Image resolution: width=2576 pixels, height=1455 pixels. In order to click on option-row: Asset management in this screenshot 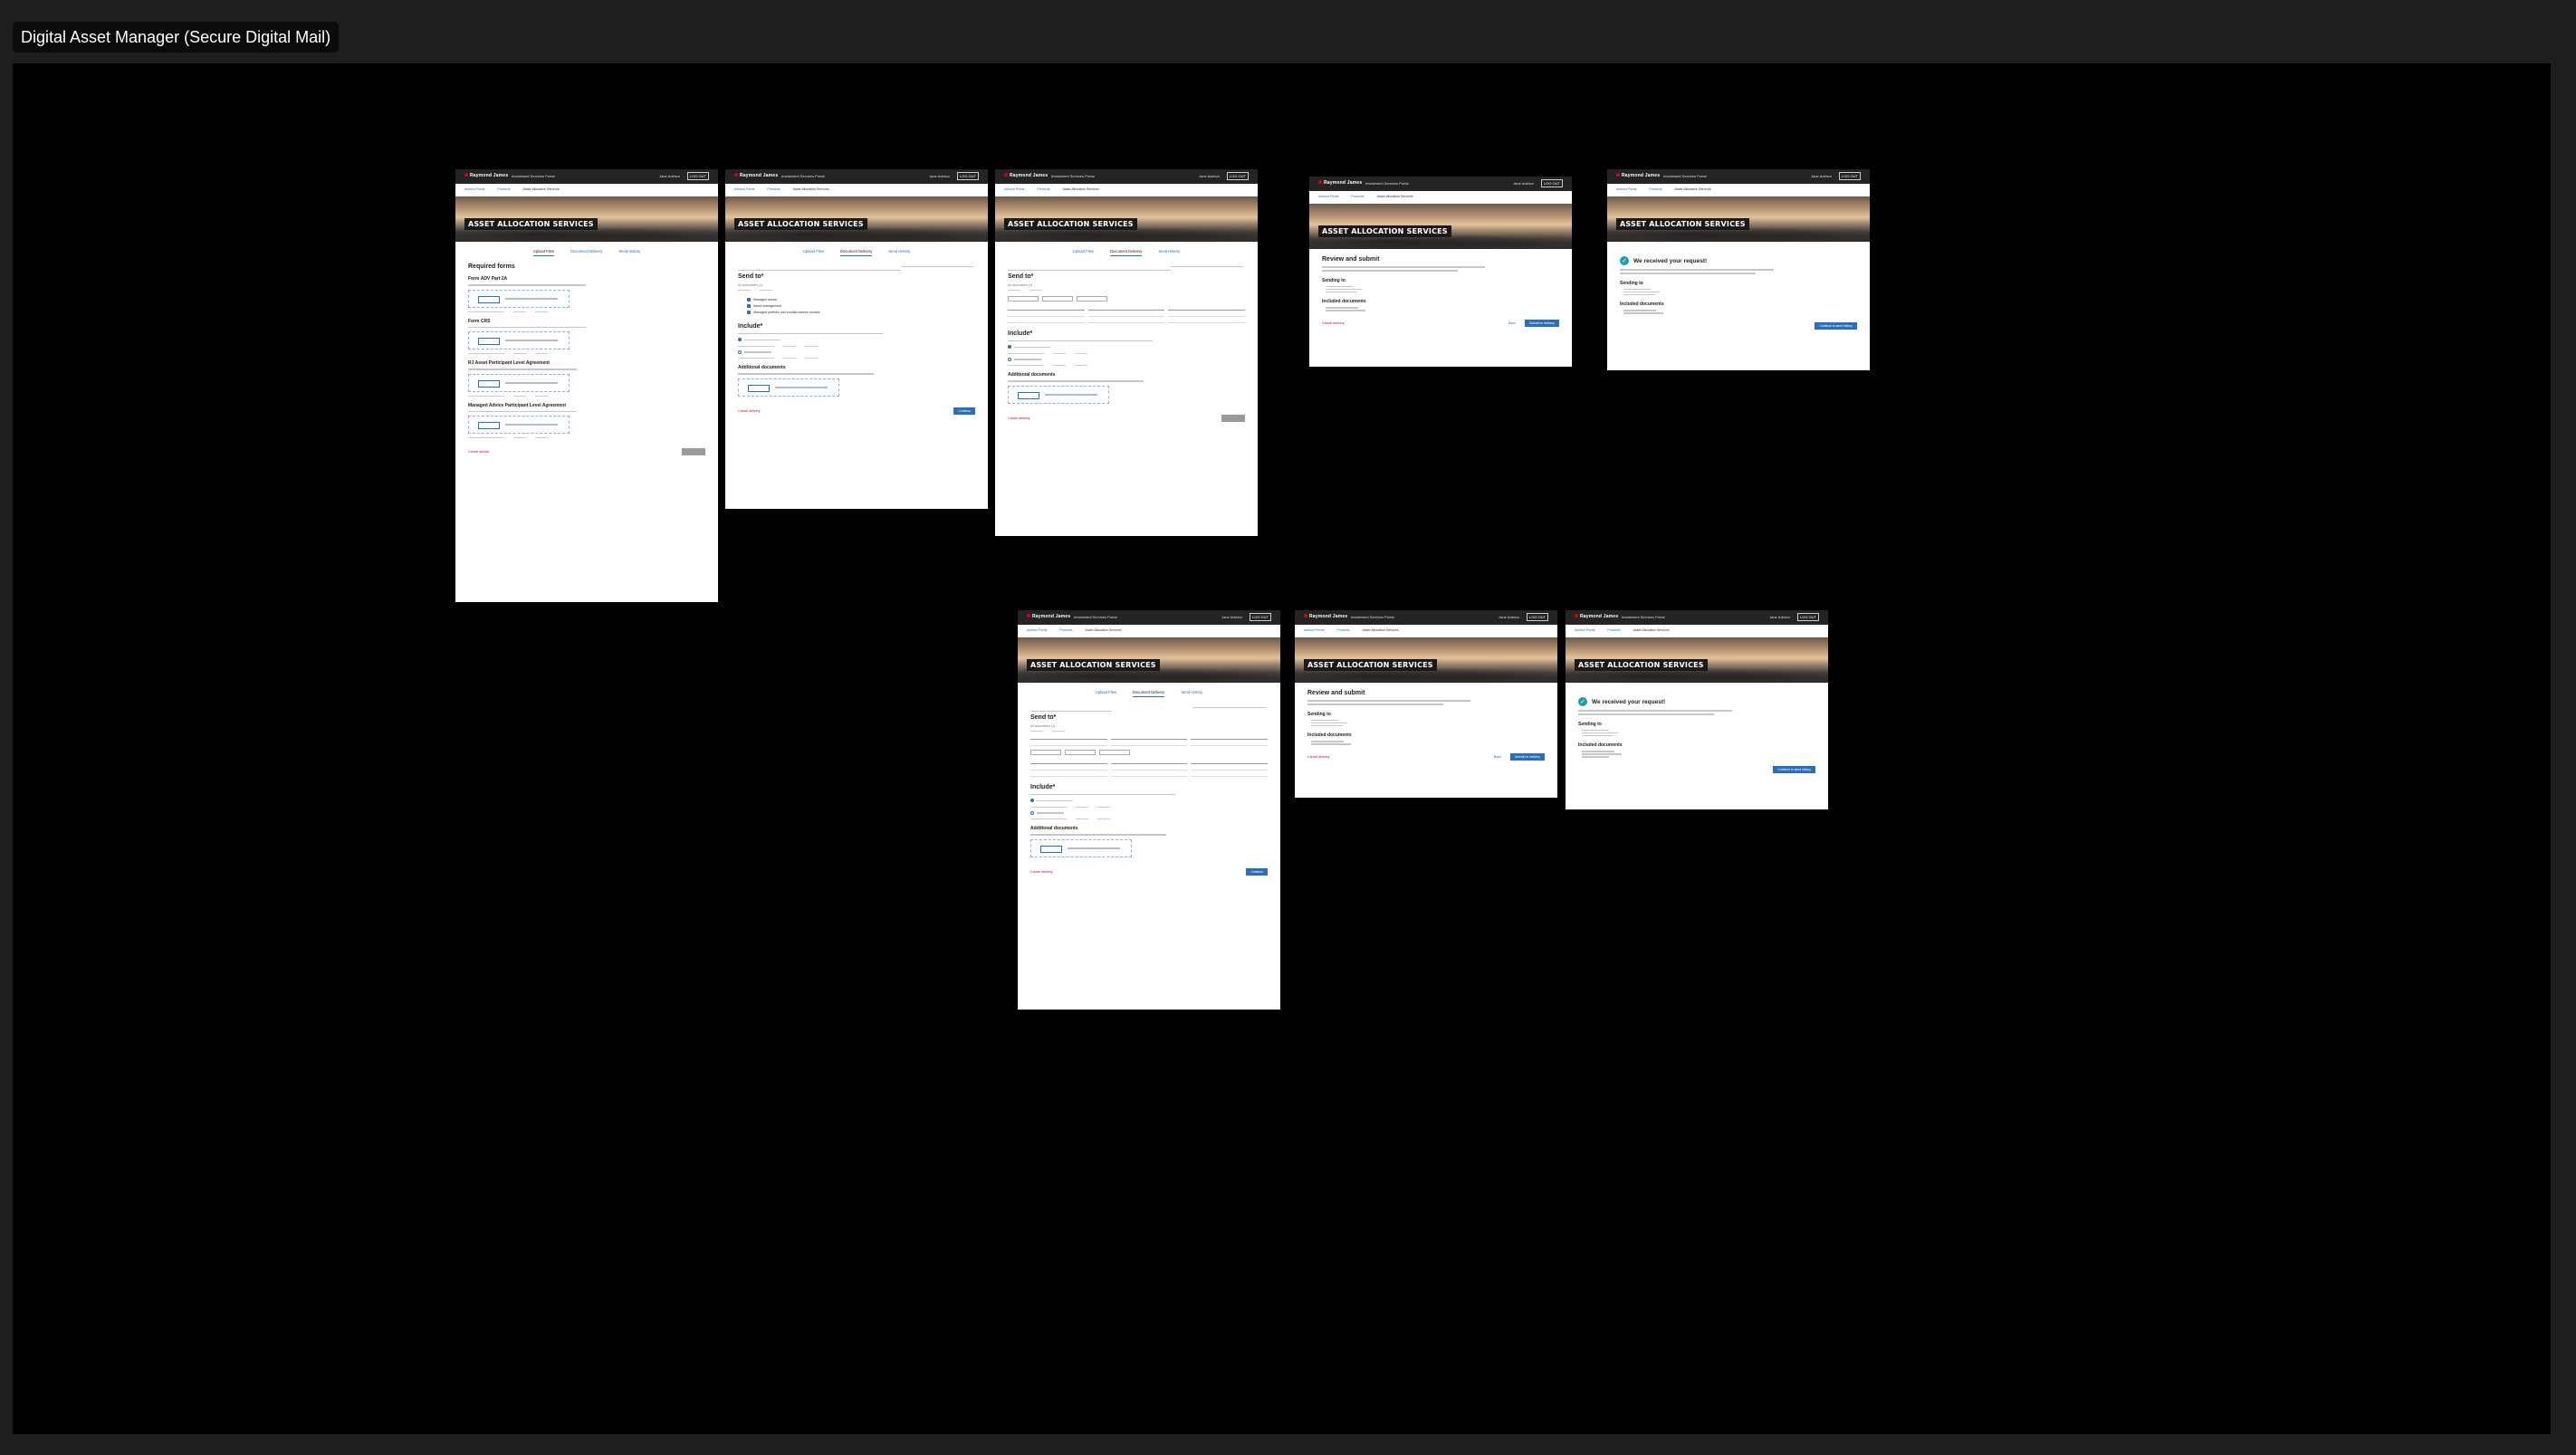, I will do `click(861, 306)`.